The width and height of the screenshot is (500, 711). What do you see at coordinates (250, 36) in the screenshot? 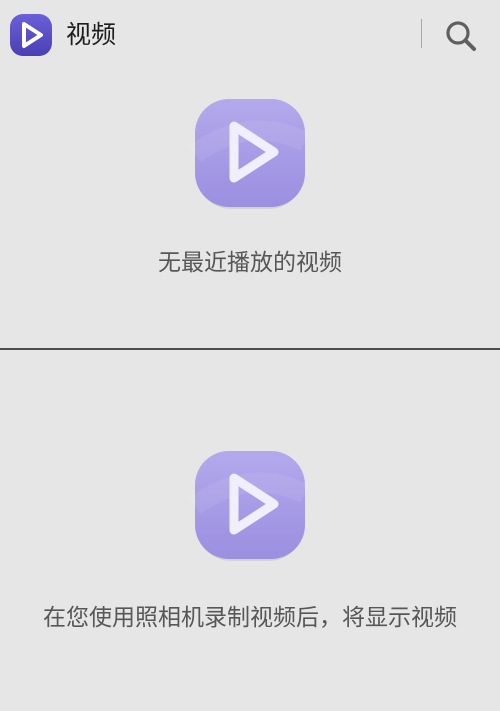
I see `app-bar: 视频` at bounding box center [250, 36].